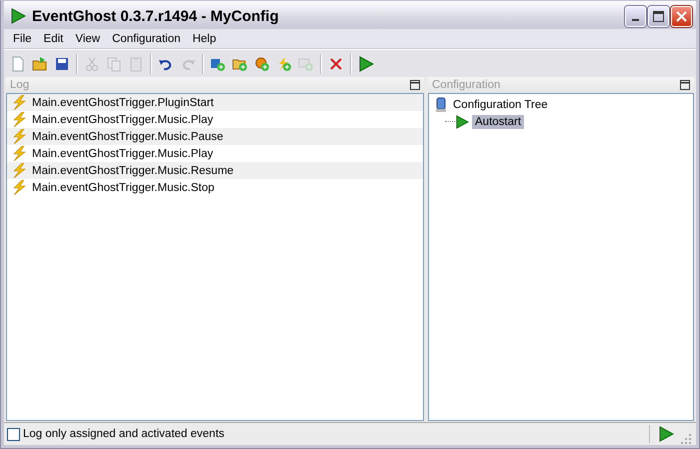 This screenshot has width=700, height=449. I want to click on window-title: EventGhost 0.3.7.r1494 - MyConfig, so click(156, 16).